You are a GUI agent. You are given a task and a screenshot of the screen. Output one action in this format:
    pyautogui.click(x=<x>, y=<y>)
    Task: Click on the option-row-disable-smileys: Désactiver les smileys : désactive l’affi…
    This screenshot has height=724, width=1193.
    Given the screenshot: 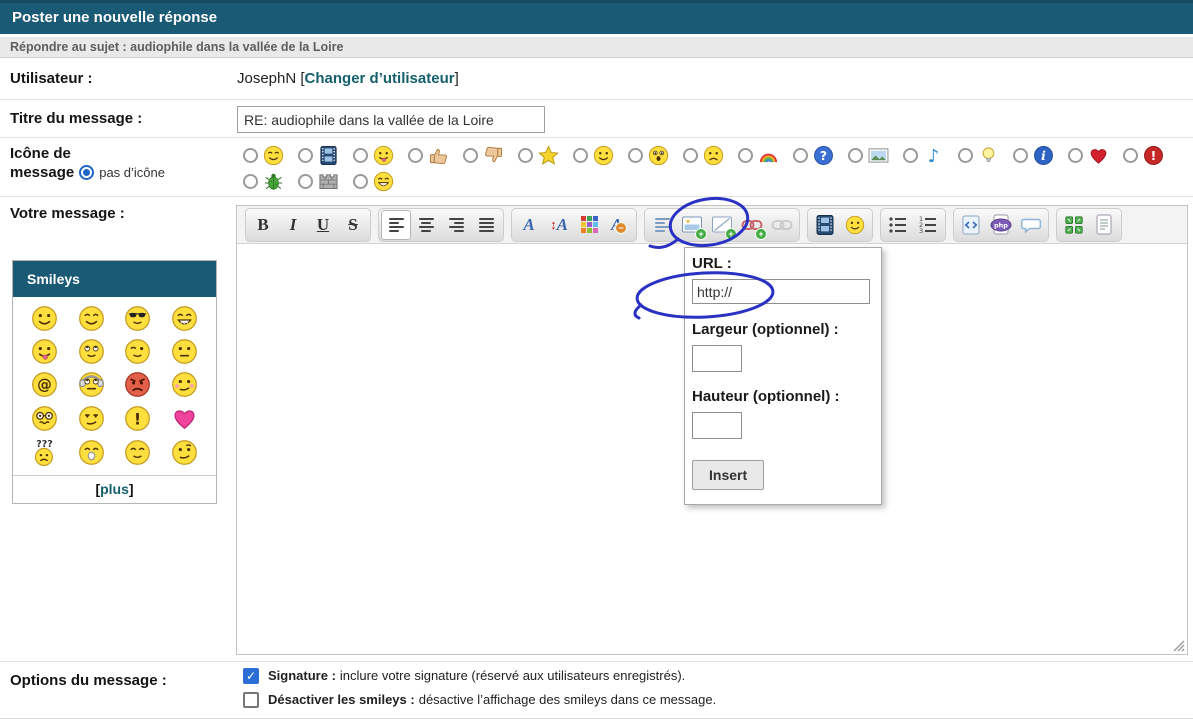 What is the action you would take?
    pyautogui.click(x=479, y=704)
    